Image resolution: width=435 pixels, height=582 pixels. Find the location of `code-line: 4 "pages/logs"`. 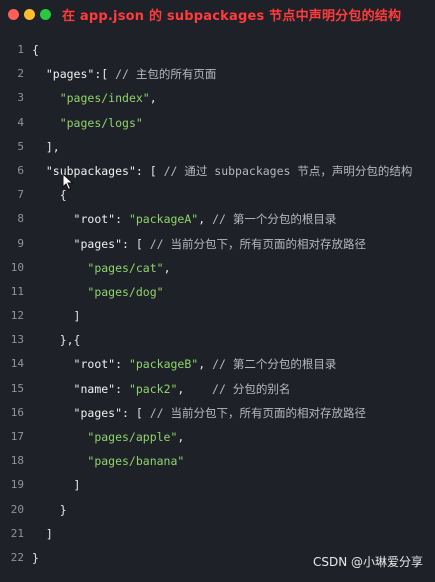

code-line: 4 "pages/logs" is located at coordinates (217, 123).